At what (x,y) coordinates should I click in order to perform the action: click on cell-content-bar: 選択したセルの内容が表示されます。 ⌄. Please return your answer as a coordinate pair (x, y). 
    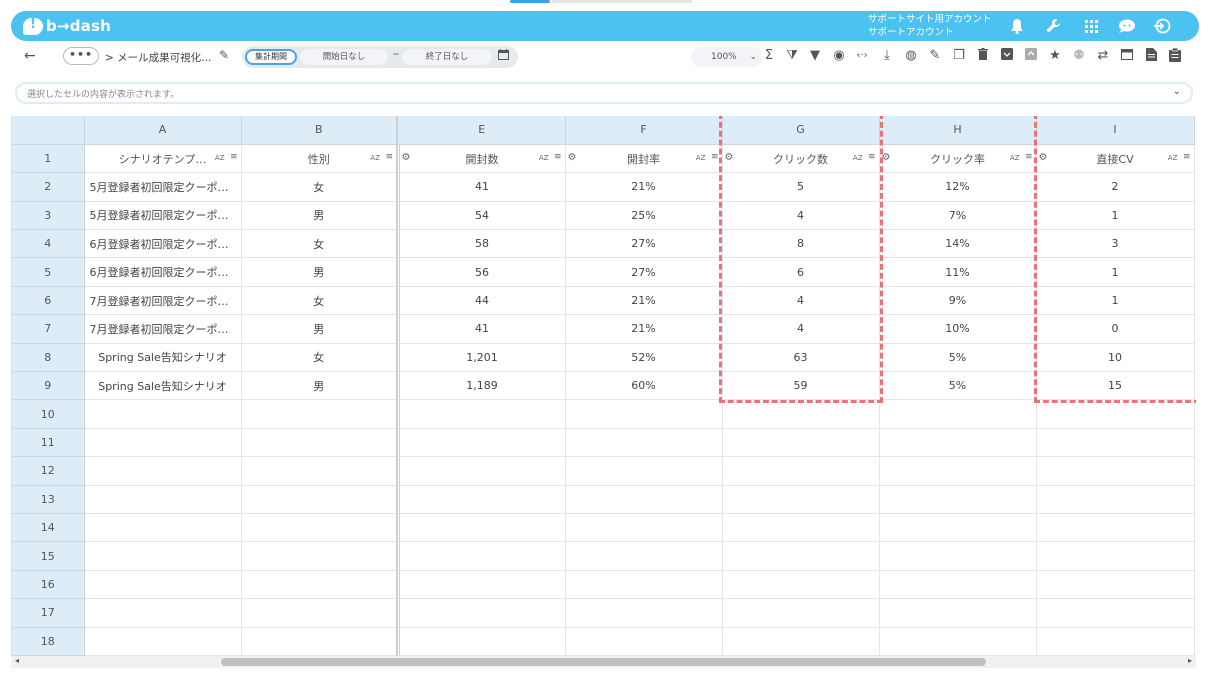
    Looking at the image, I should click on (604, 93).